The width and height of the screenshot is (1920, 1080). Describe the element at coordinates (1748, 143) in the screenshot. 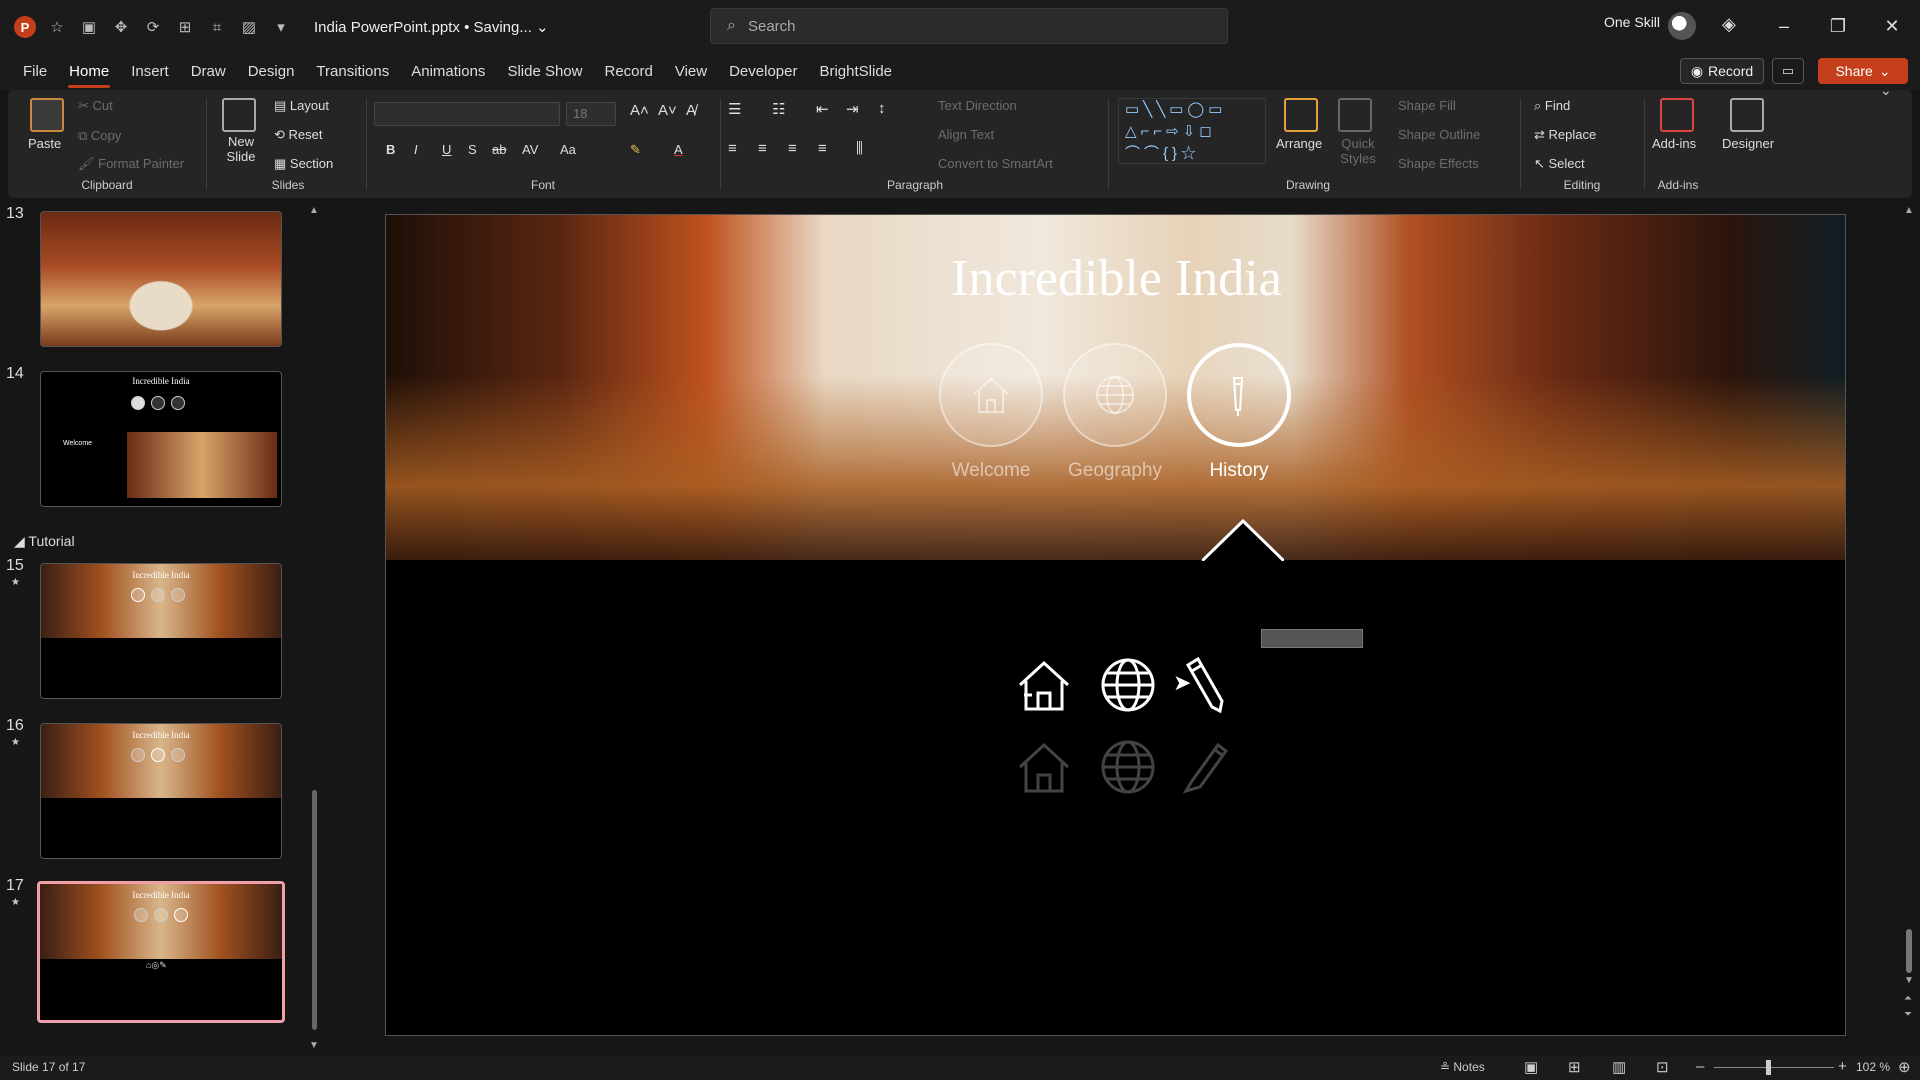

I see `designer-button: Designer` at that location.